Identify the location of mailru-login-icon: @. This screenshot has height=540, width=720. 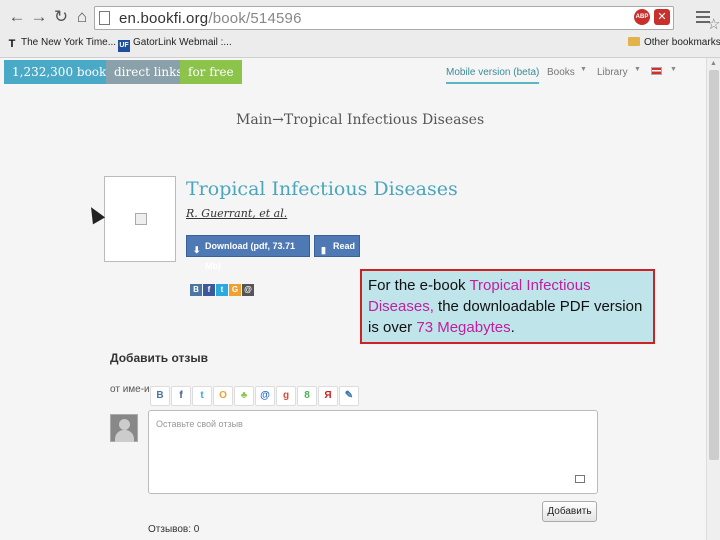
(265, 396).